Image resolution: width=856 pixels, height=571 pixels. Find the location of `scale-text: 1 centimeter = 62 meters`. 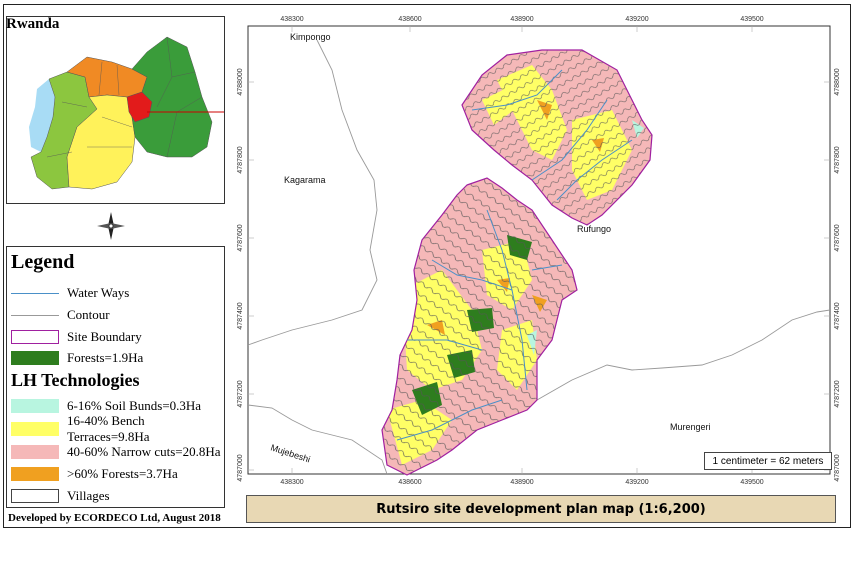

scale-text: 1 centimeter = 62 meters is located at coordinates (768, 461).